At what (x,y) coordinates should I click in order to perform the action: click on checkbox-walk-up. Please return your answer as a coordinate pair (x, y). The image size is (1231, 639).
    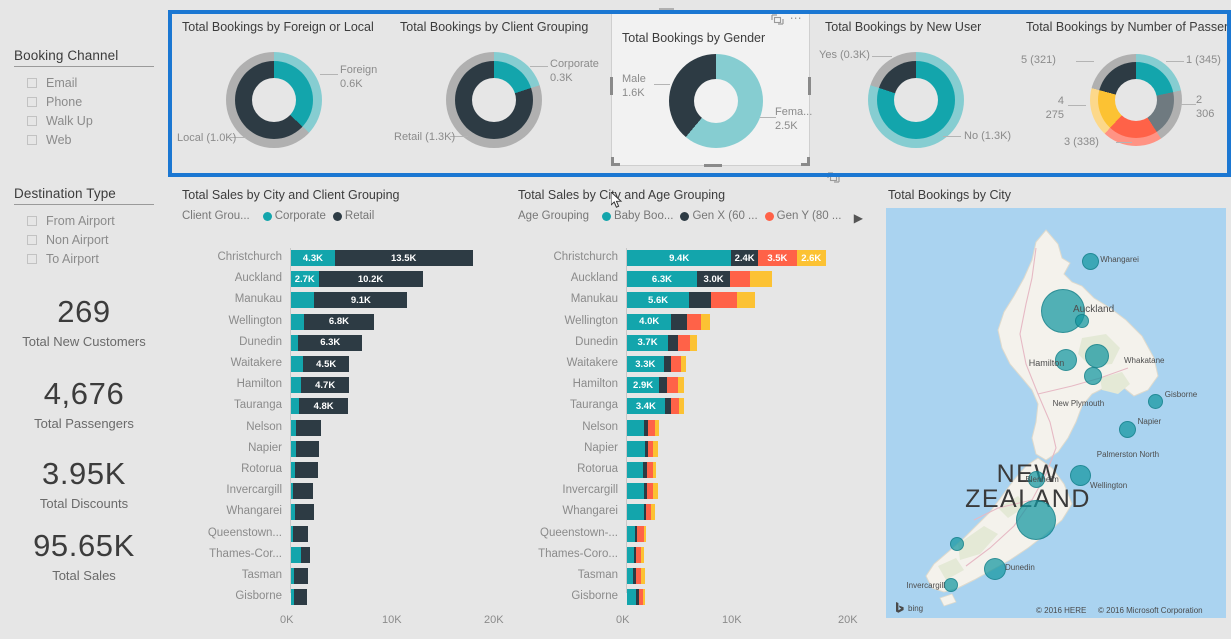
    Looking at the image, I should click on (32, 120).